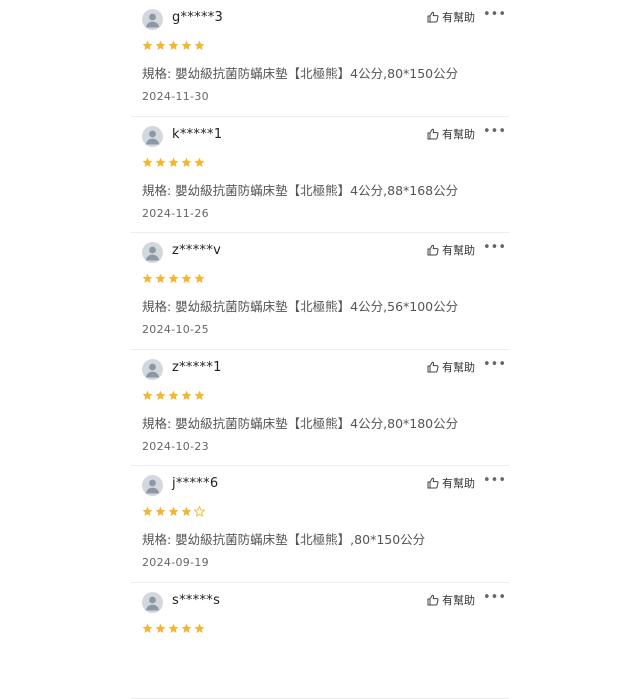 Image resolution: width=640 pixels, height=699 pixels. What do you see at coordinates (197, 367) in the screenshot?
I see `reviewer-name: z*****1` at bounding box center [197, 367].